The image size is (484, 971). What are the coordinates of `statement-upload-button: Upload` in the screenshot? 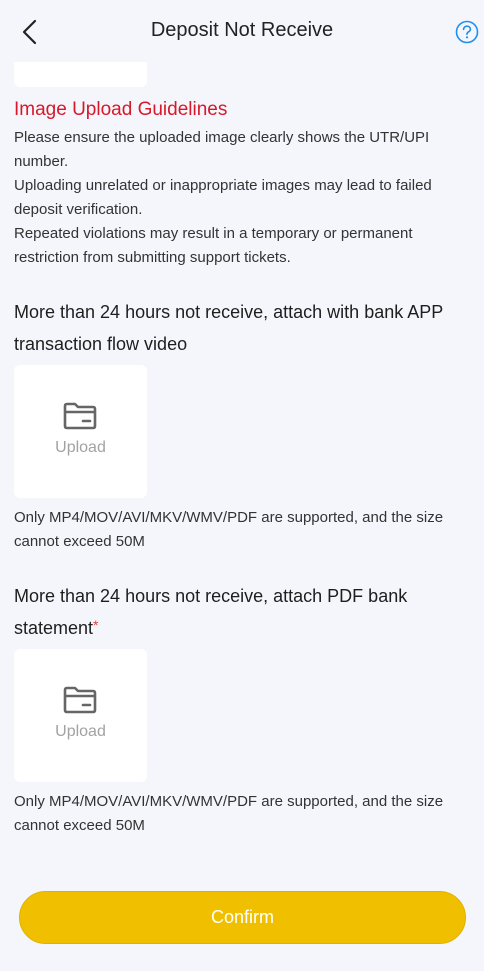 It's located at (80, 715).